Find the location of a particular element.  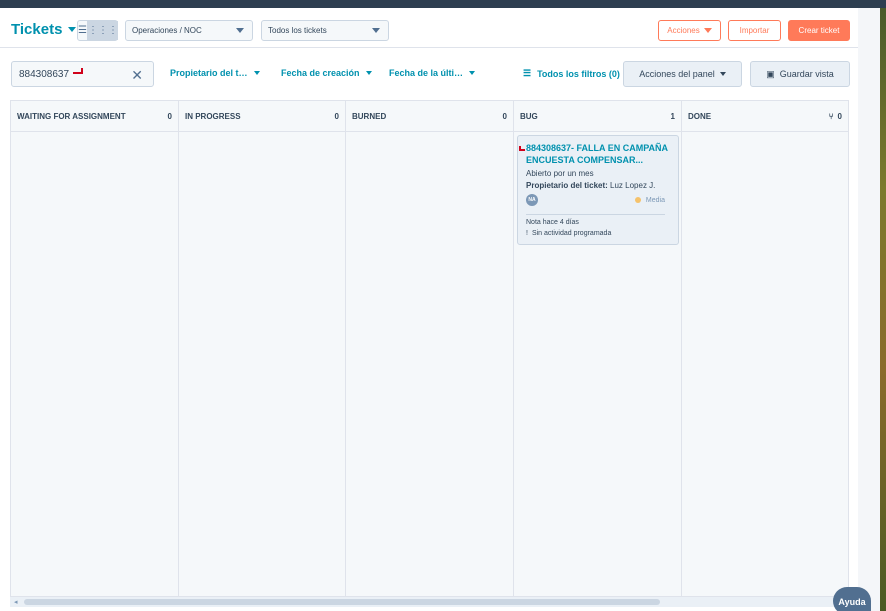

owner-label: Propietario del ticket: is located at coordinates (567, 185).